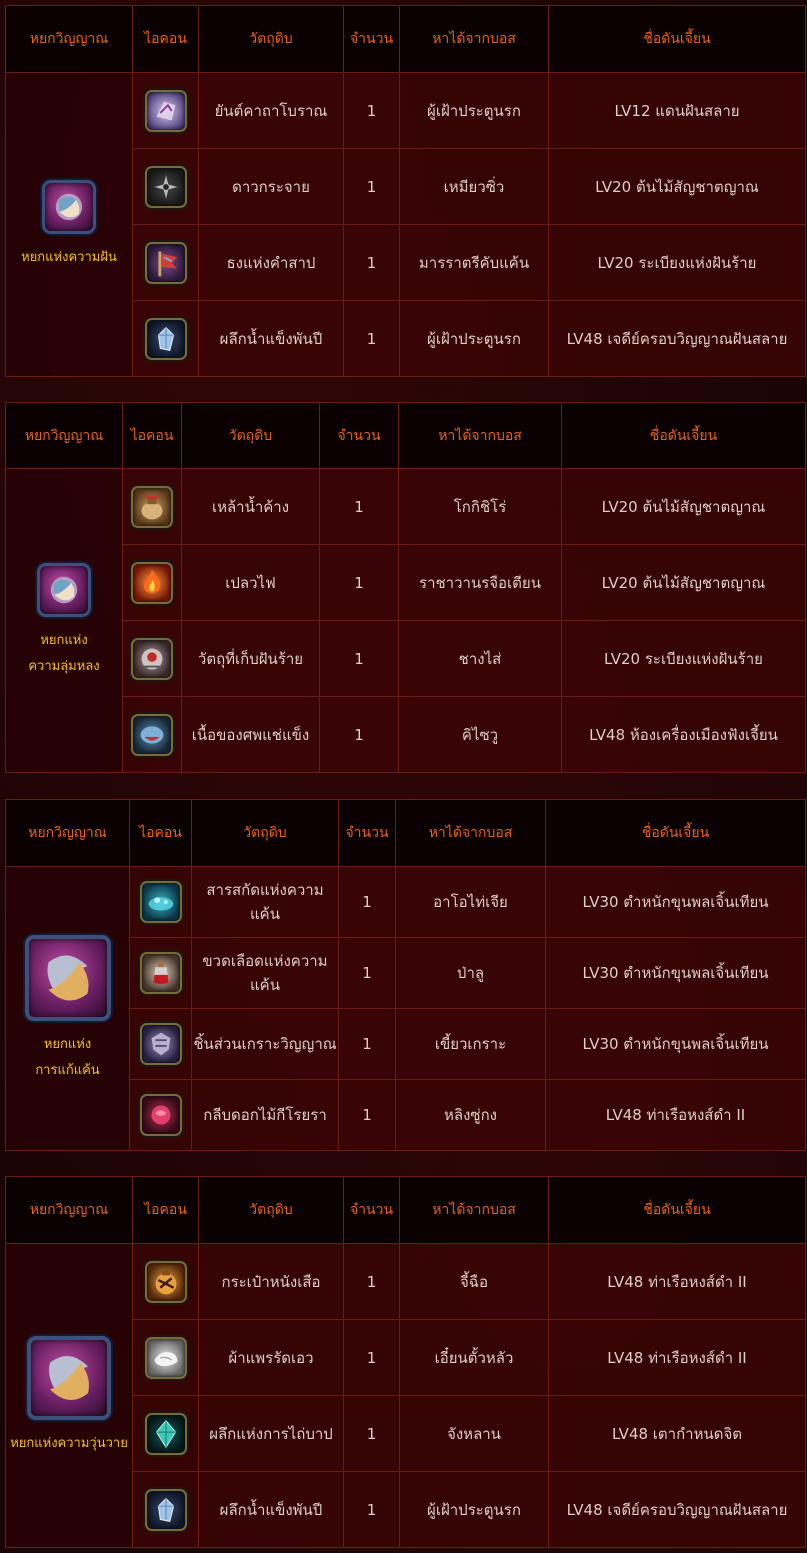 This screenshot has height=1553, width=807. What do you see at coordinates (480, 582) in the screenshot?
I see `boss-cell: ราชาวานรจือเตียน` at bounding box center [480, 582].